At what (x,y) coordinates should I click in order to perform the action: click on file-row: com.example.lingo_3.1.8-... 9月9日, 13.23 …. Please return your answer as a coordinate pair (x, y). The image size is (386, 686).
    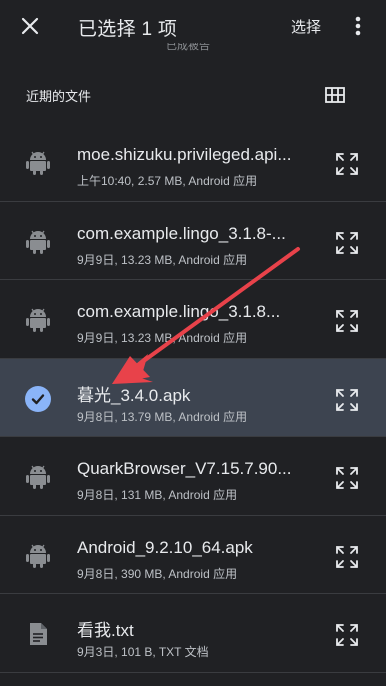
    Looking at the image, I should click on (193, 241).